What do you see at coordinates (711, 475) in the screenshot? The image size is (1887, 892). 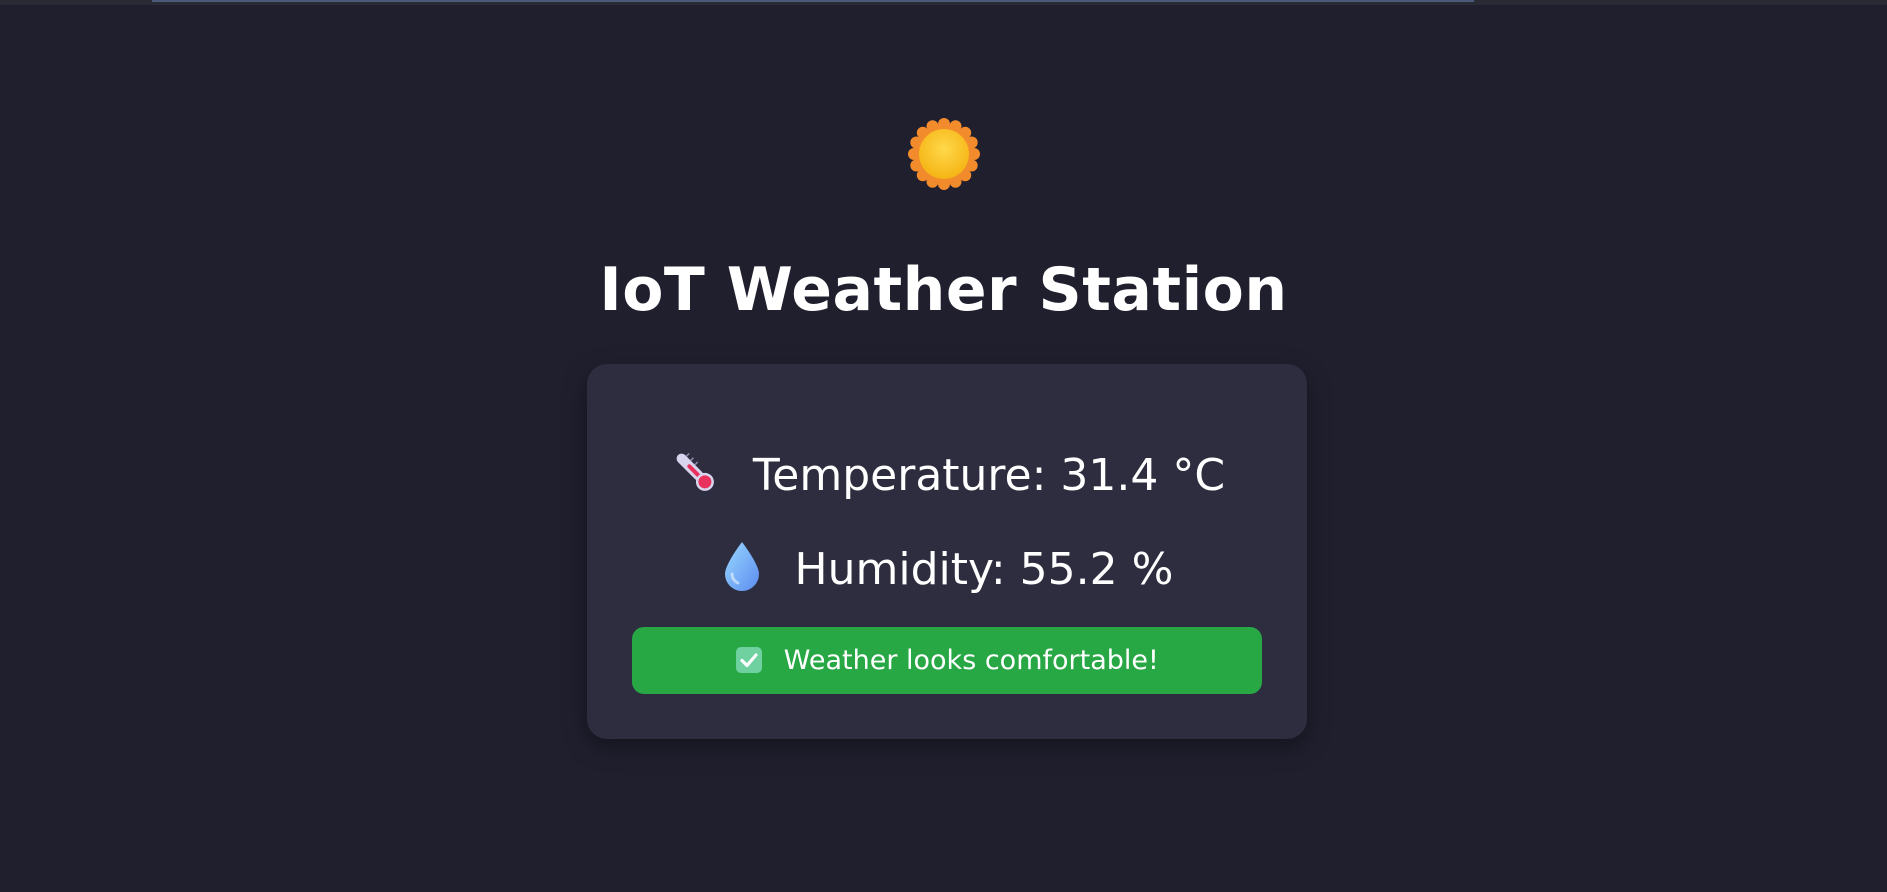 I see `thermometer-icon` at bounding box center [711, 475].